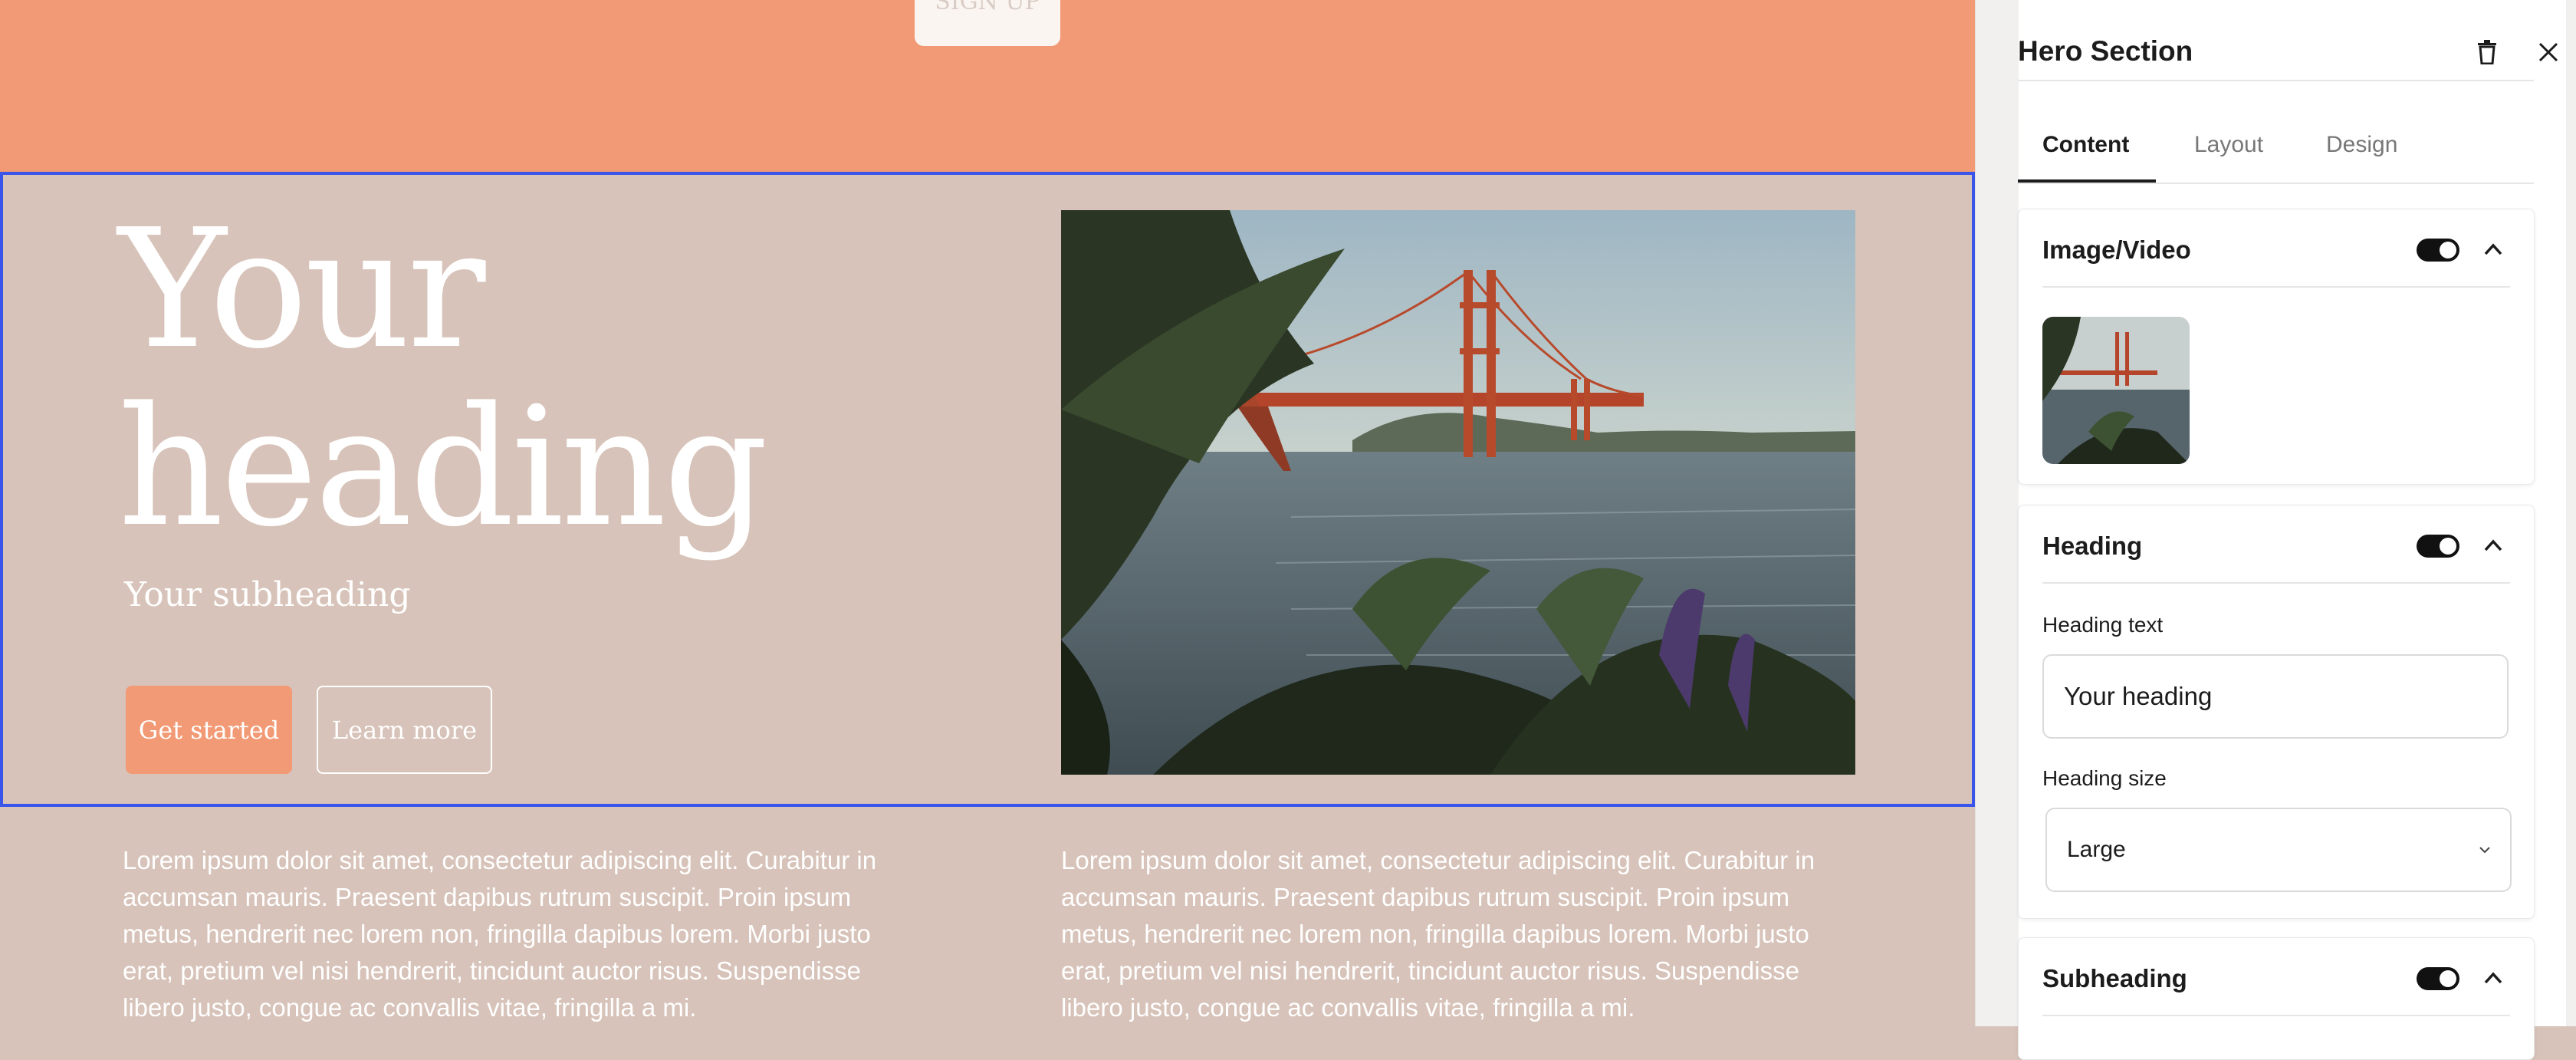 The height and width of the screenshot is (1060, 2576). I want to click on image-thumbnail, so click(2116, 390).